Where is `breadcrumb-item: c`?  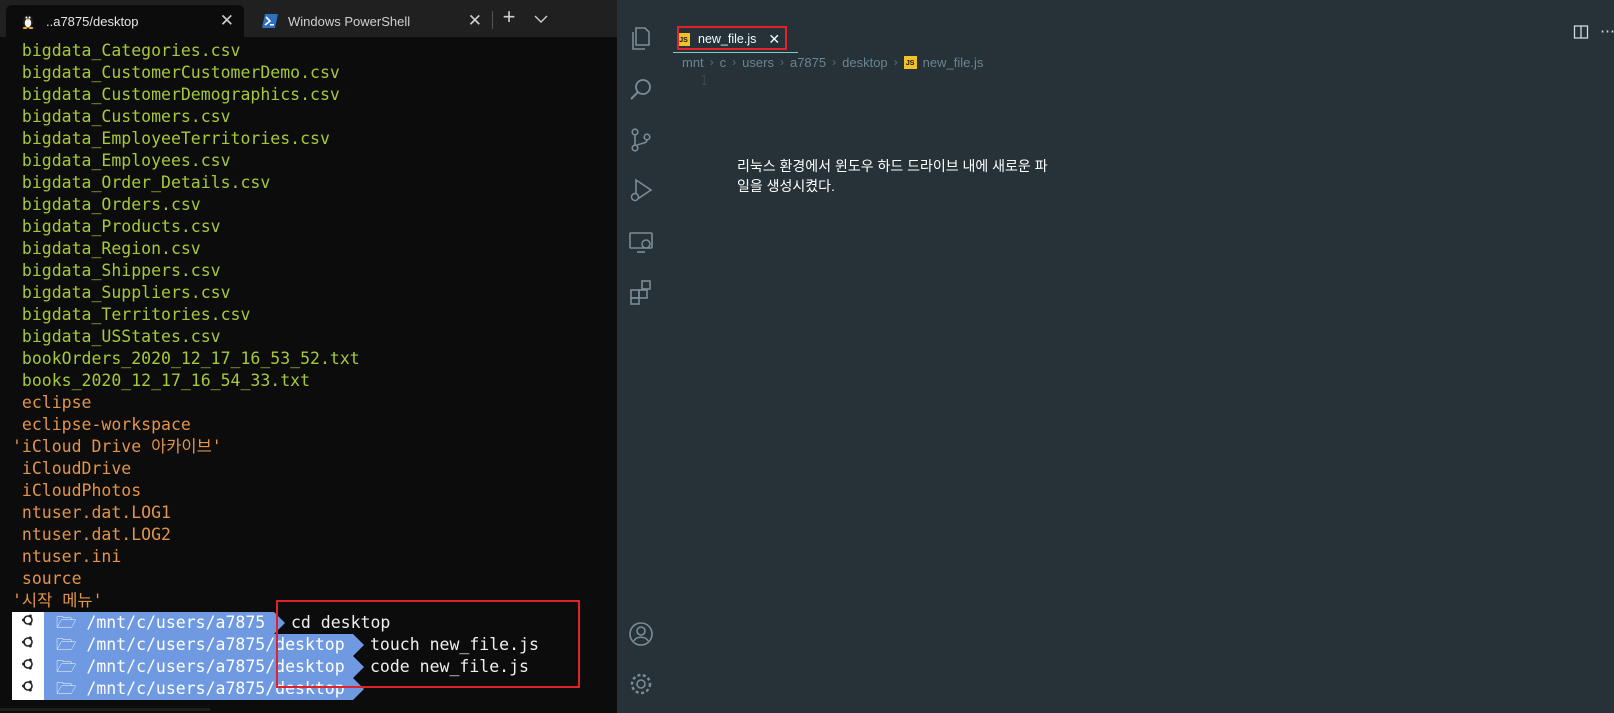
breadcrumb-item: c is located at coordinates (723, 62).